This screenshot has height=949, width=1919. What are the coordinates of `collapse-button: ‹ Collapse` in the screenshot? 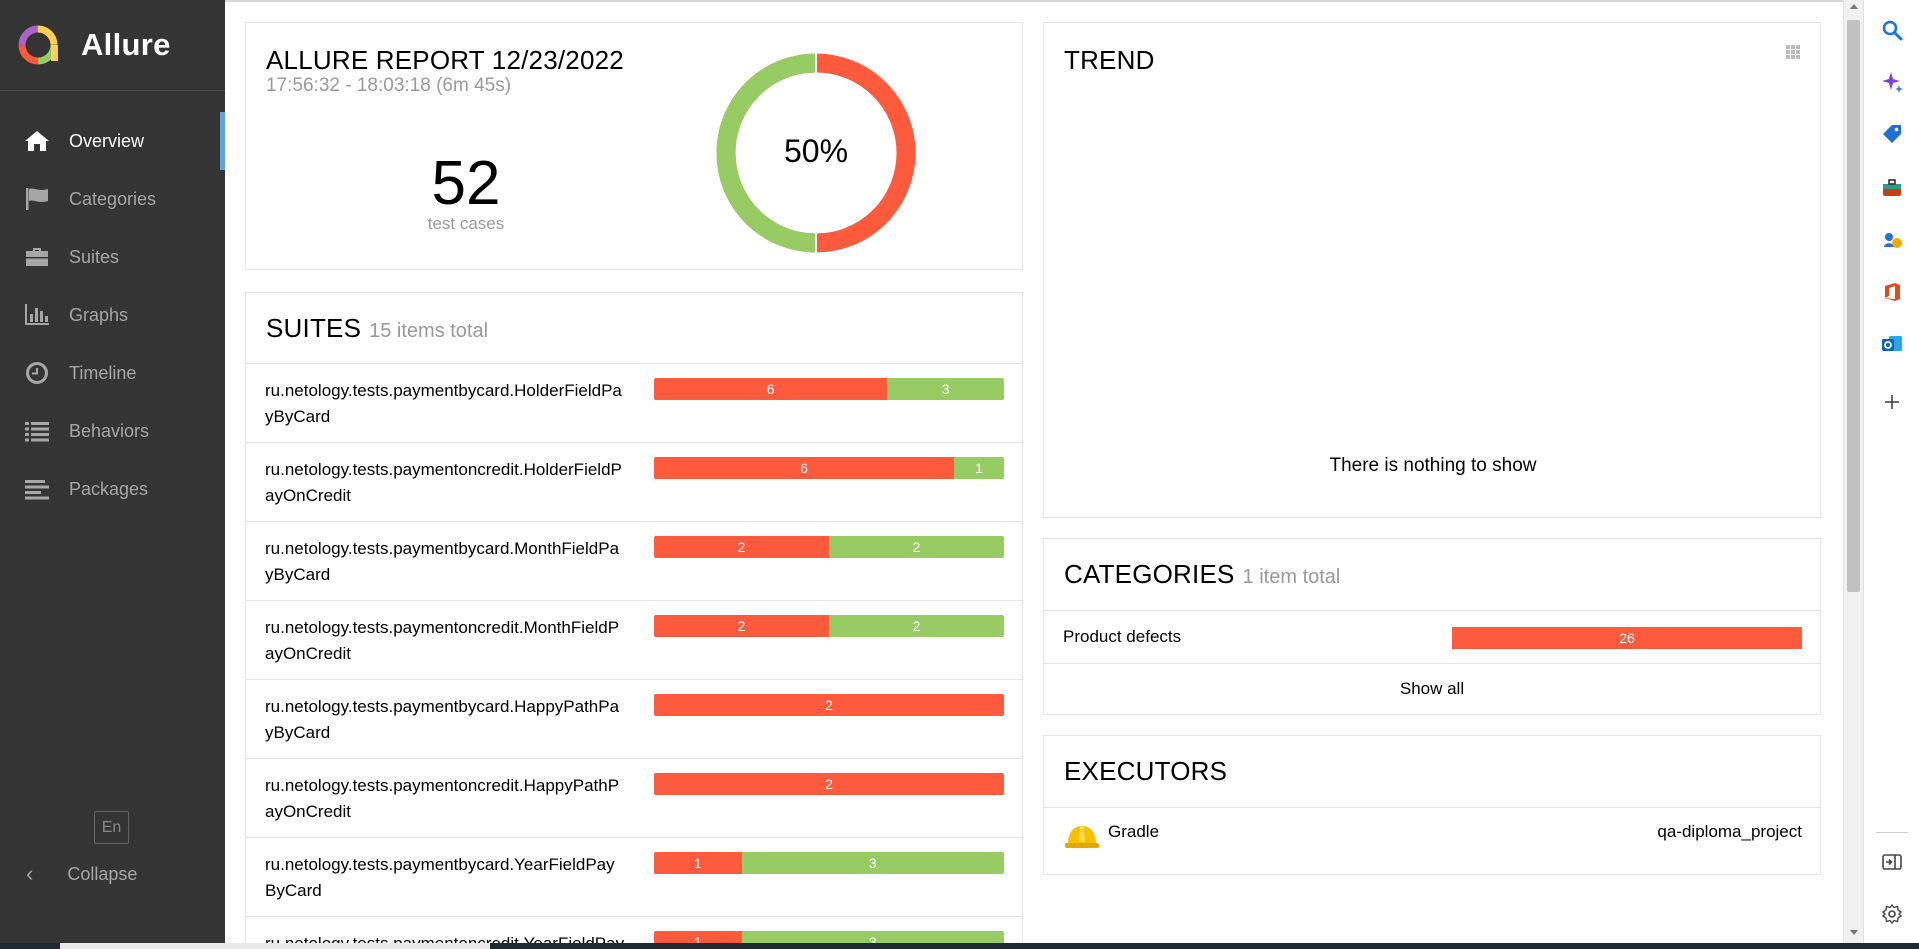 It's located at (82, 873).